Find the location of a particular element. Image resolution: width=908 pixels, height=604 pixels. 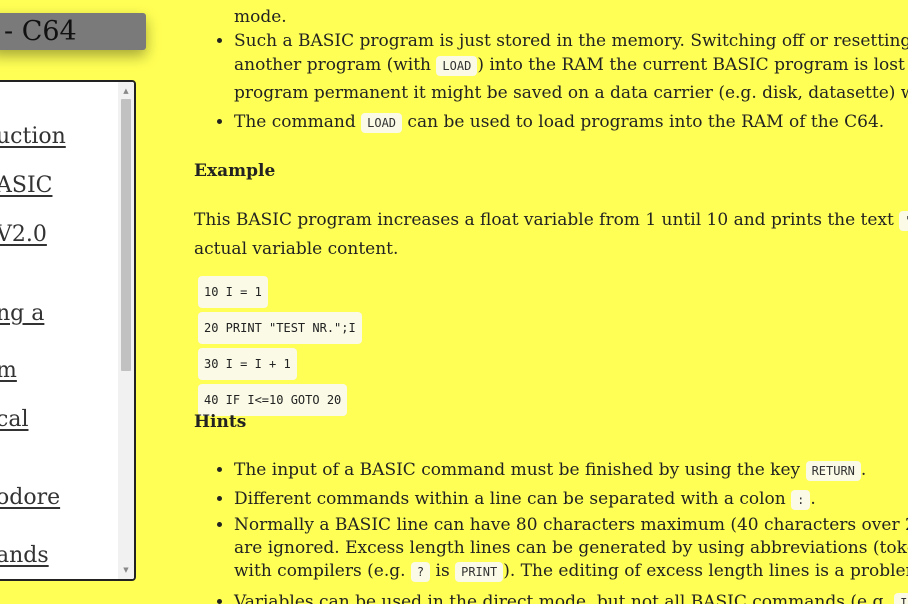

code-inline: INPUT is located at coordinates (901, 598).